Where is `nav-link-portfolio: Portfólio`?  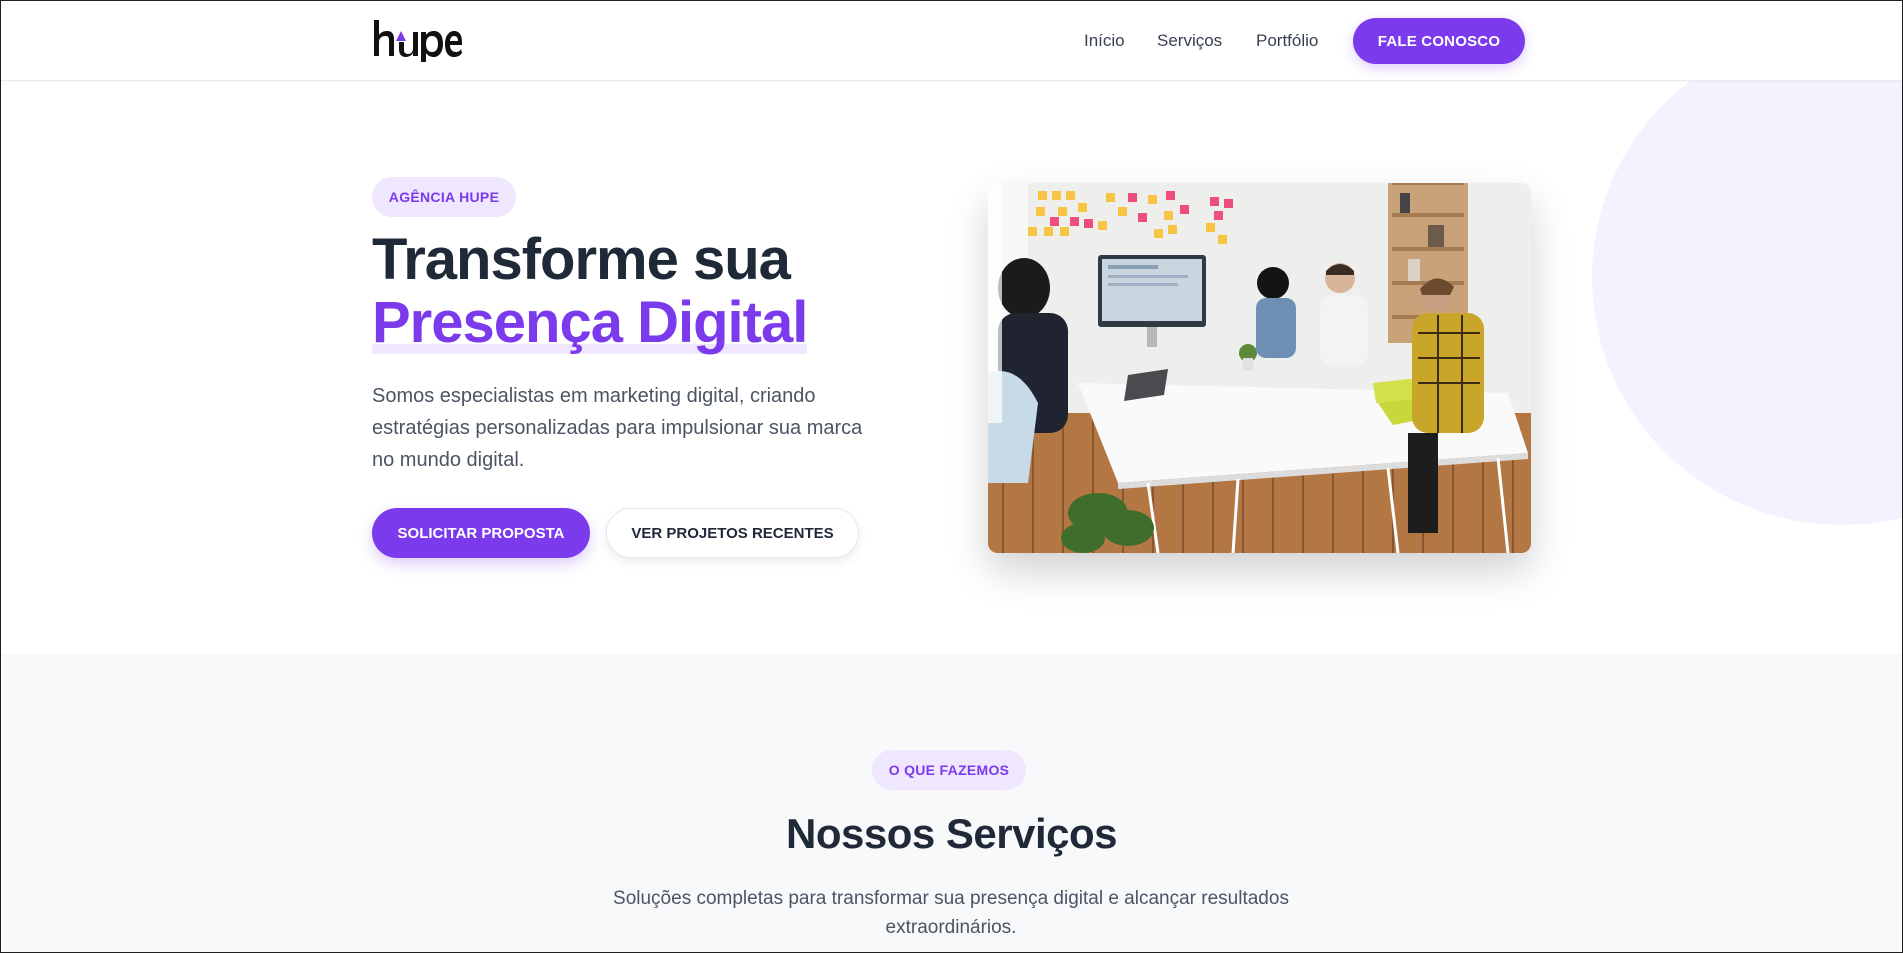 nav-link-portfolio: Portfólio is located at coordinates (1287, 40).